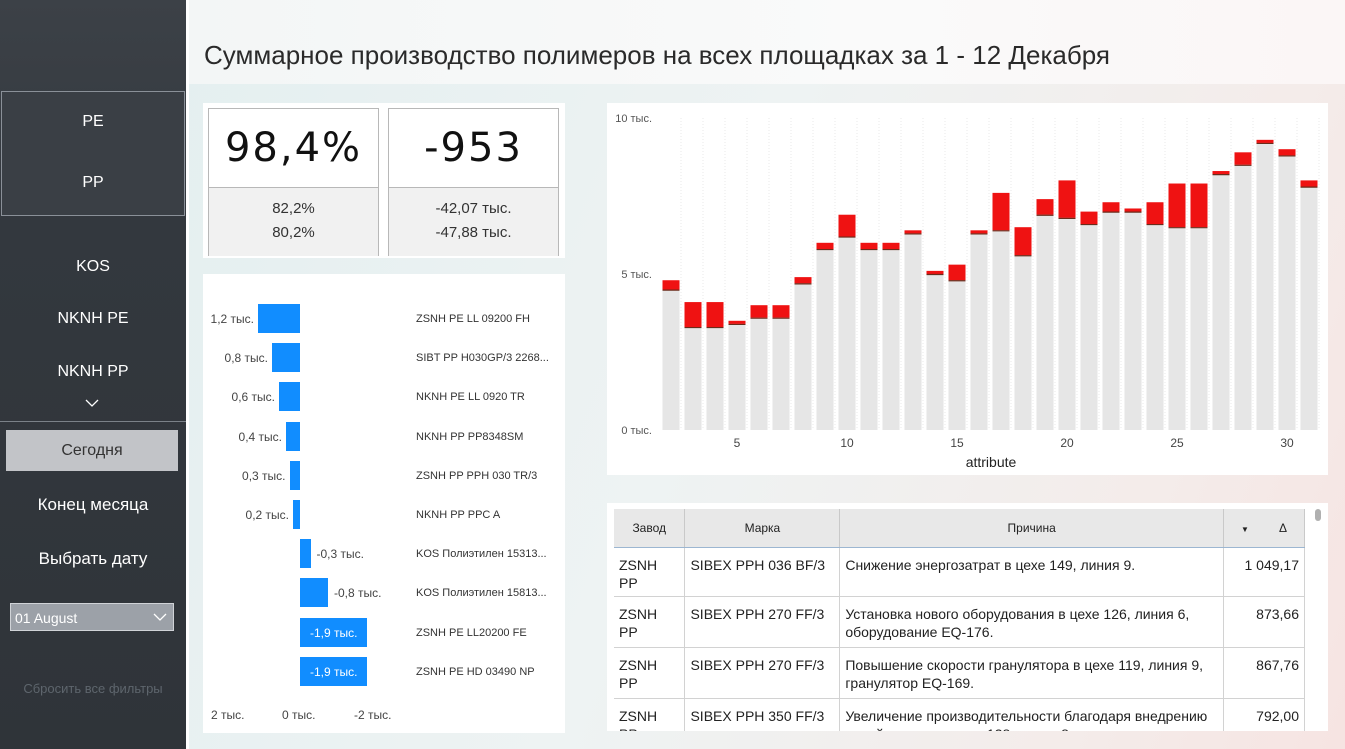  What do you see at coordinates (92, 617) in the screenshot?
I see `date-dropdown: 01 August` at bounding box center [92, 617].